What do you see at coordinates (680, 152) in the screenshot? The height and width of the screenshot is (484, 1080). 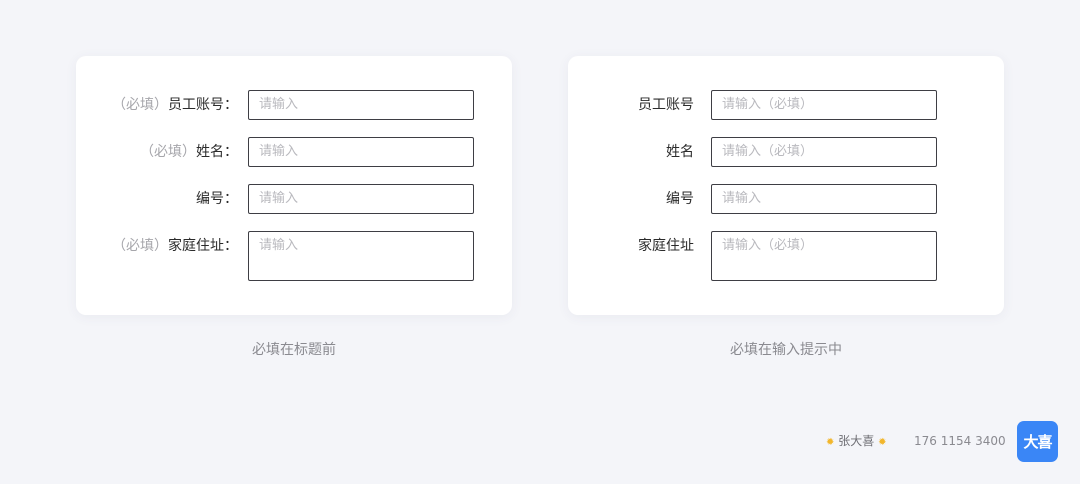 I see `field-label: 姓名` at bounding box center [680, 152].